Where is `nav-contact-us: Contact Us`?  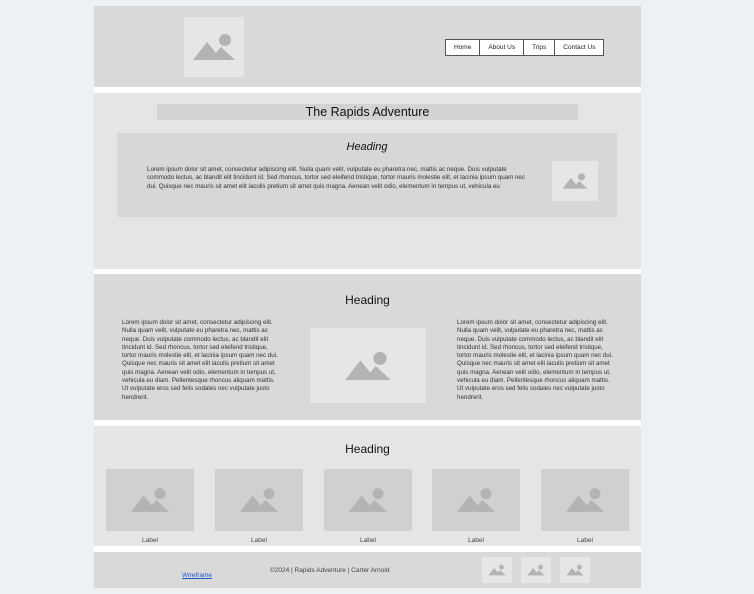 nav-contact-us: Contact Us is located at coordinates (578, 47).